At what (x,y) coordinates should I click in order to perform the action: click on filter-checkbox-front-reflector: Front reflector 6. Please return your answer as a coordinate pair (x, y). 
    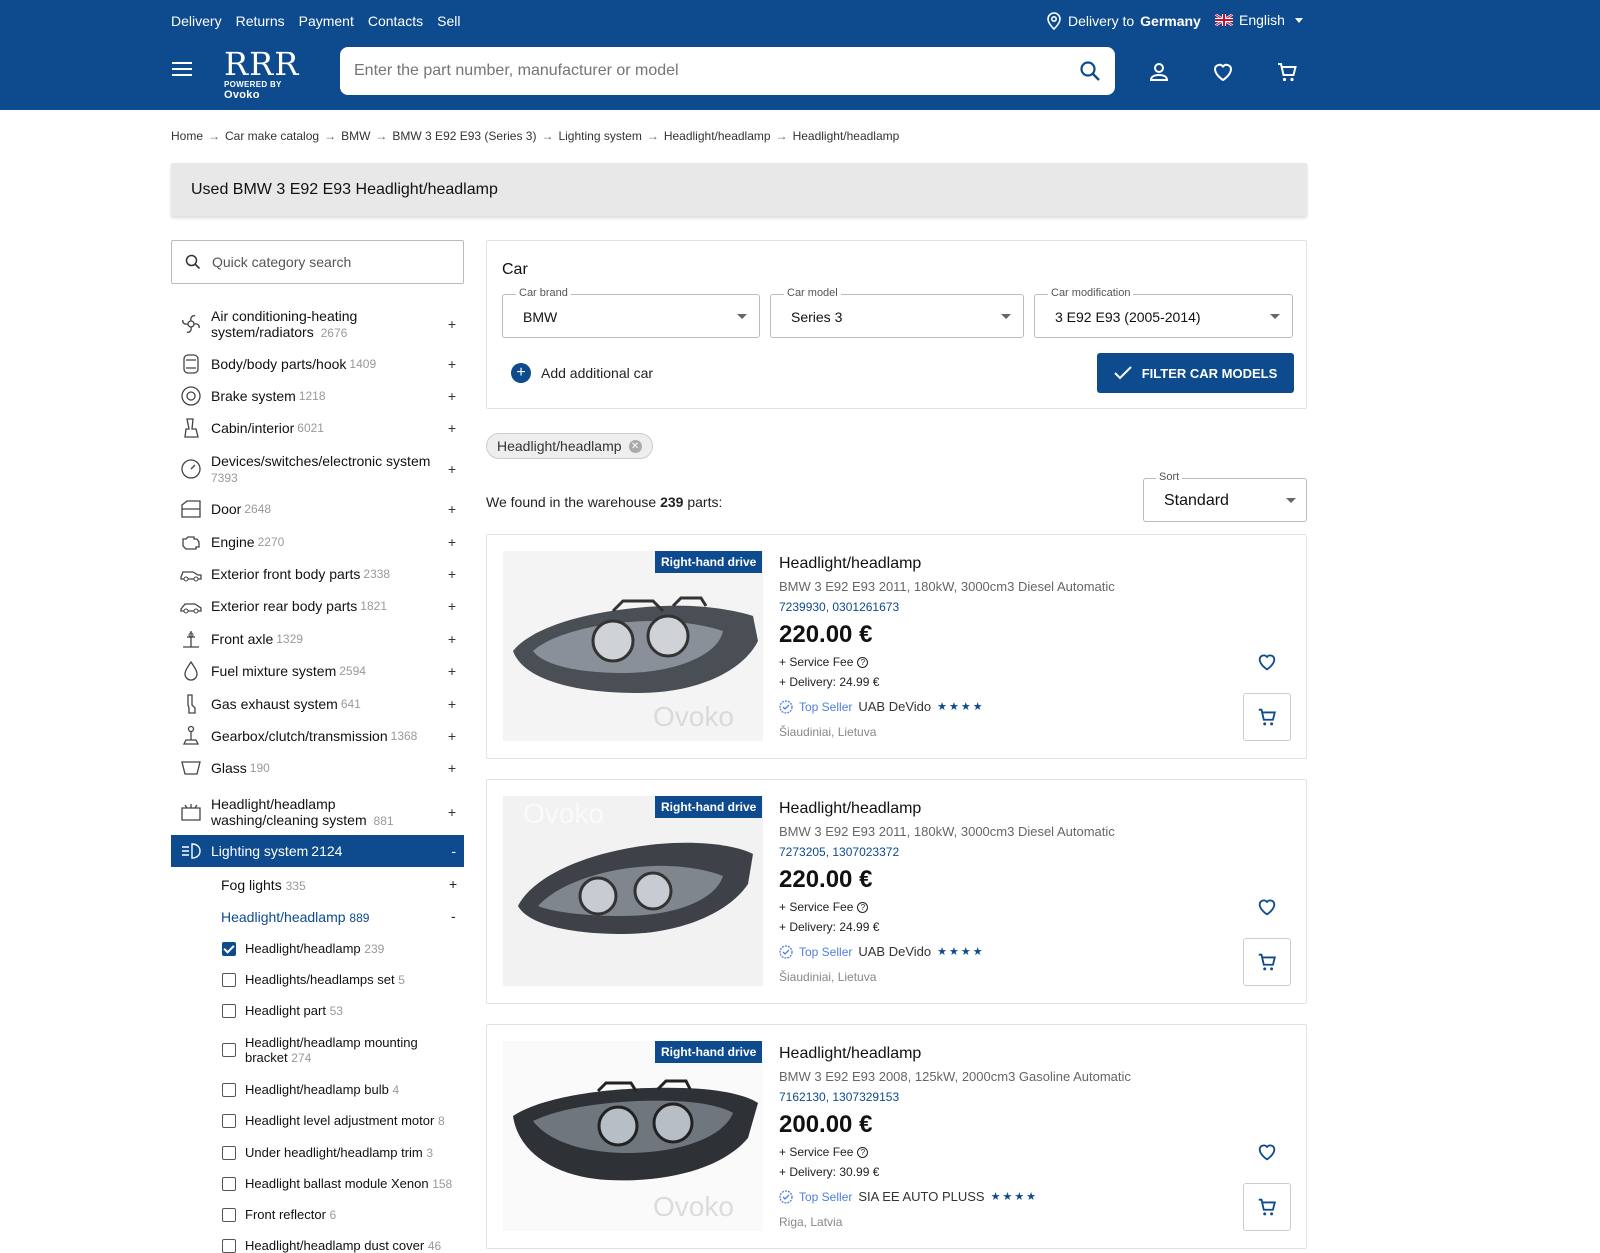
    Looking at the image, I should click on (279, 1214).